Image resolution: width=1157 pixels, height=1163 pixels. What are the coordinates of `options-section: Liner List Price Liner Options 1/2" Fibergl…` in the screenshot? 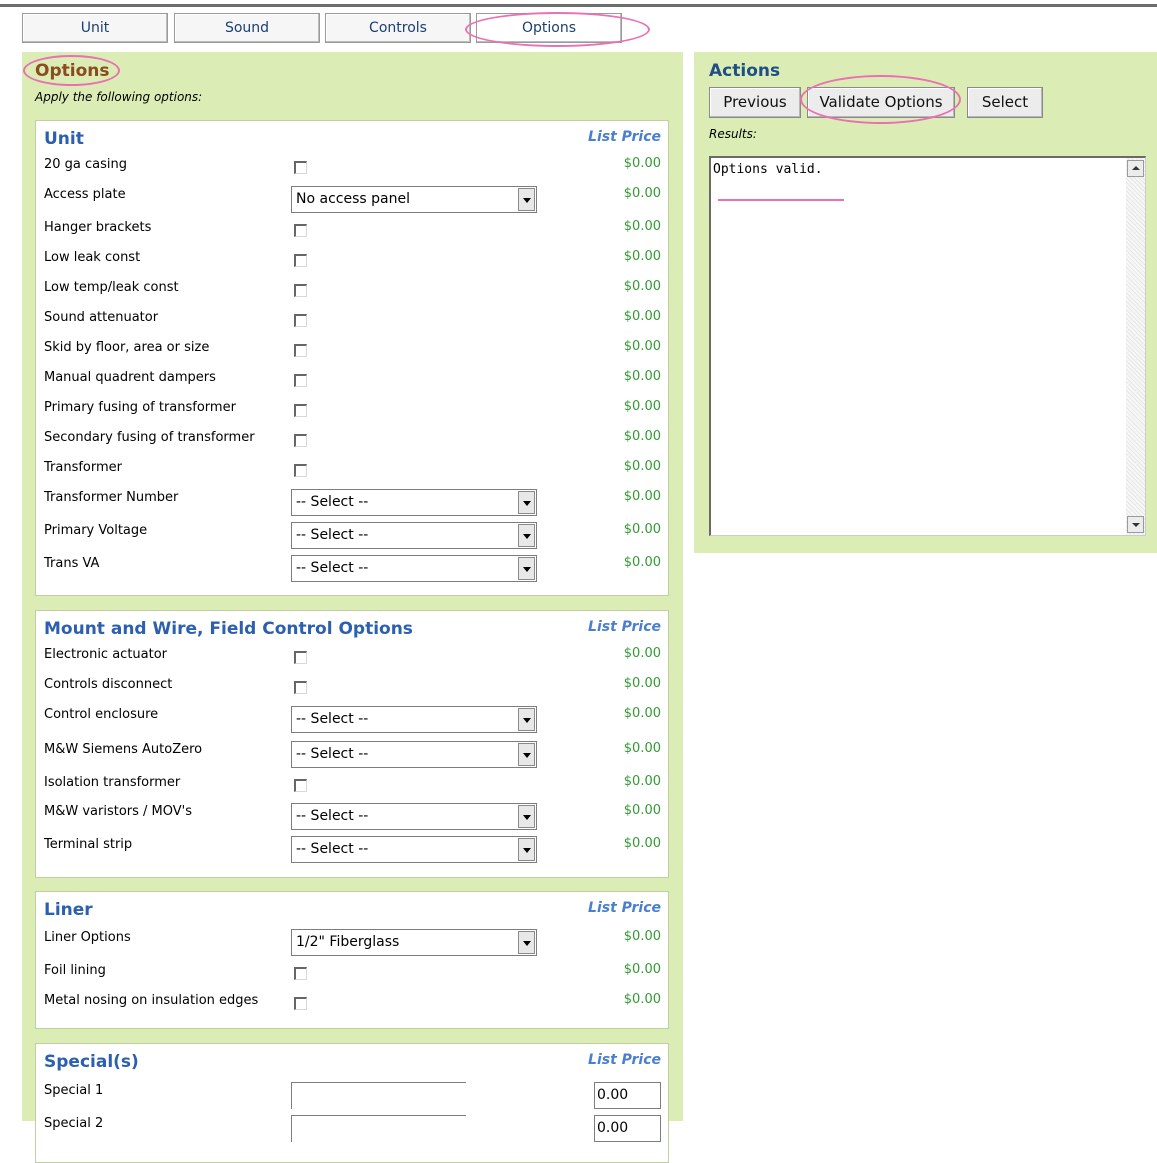 It's located at (352, 960).